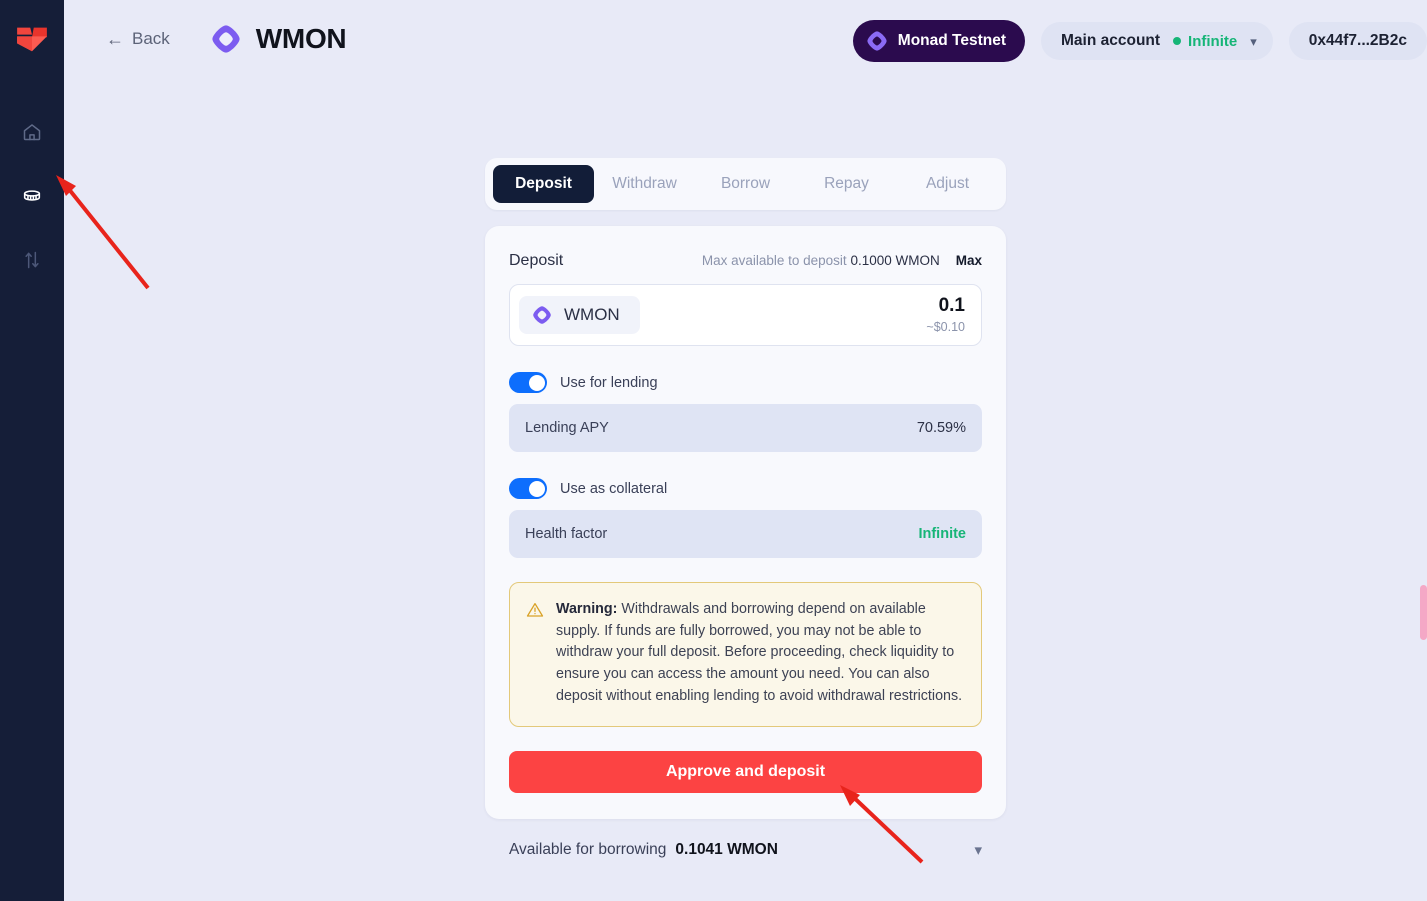 This screenshot has height=901, width=1427. I want to click on account-selector: Main account Infinite ▾, so click(1157, 41).